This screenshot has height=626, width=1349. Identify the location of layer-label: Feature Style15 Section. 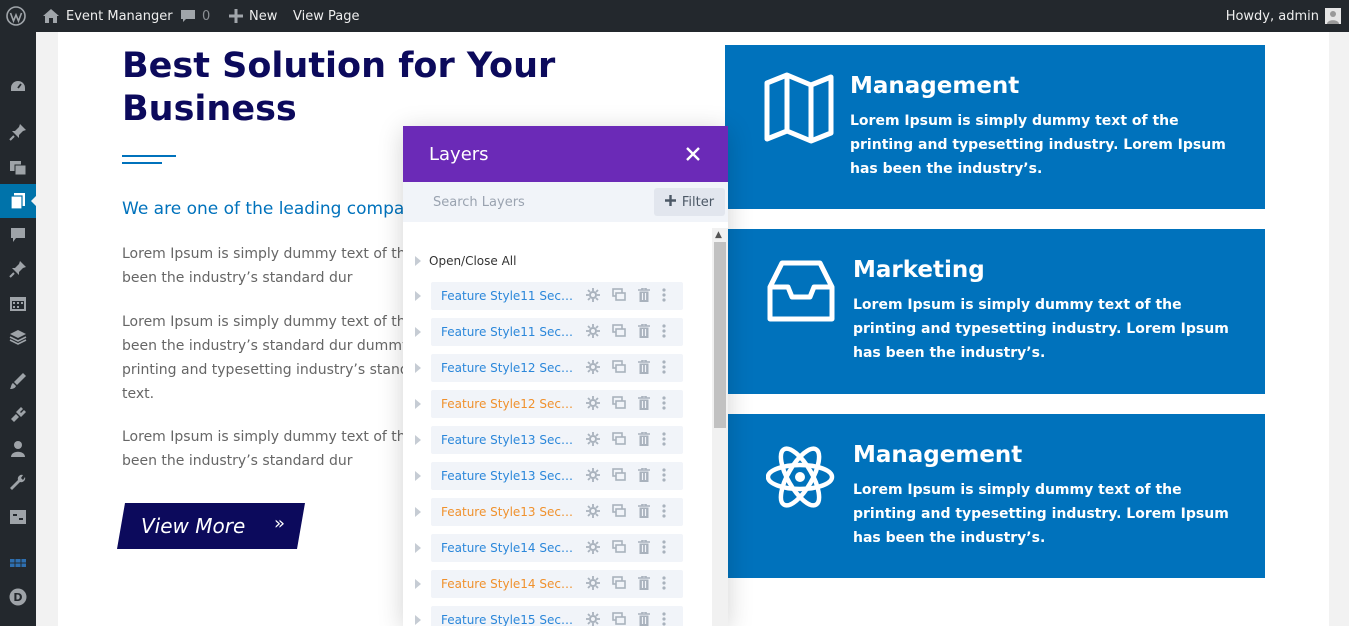
(508, 619).